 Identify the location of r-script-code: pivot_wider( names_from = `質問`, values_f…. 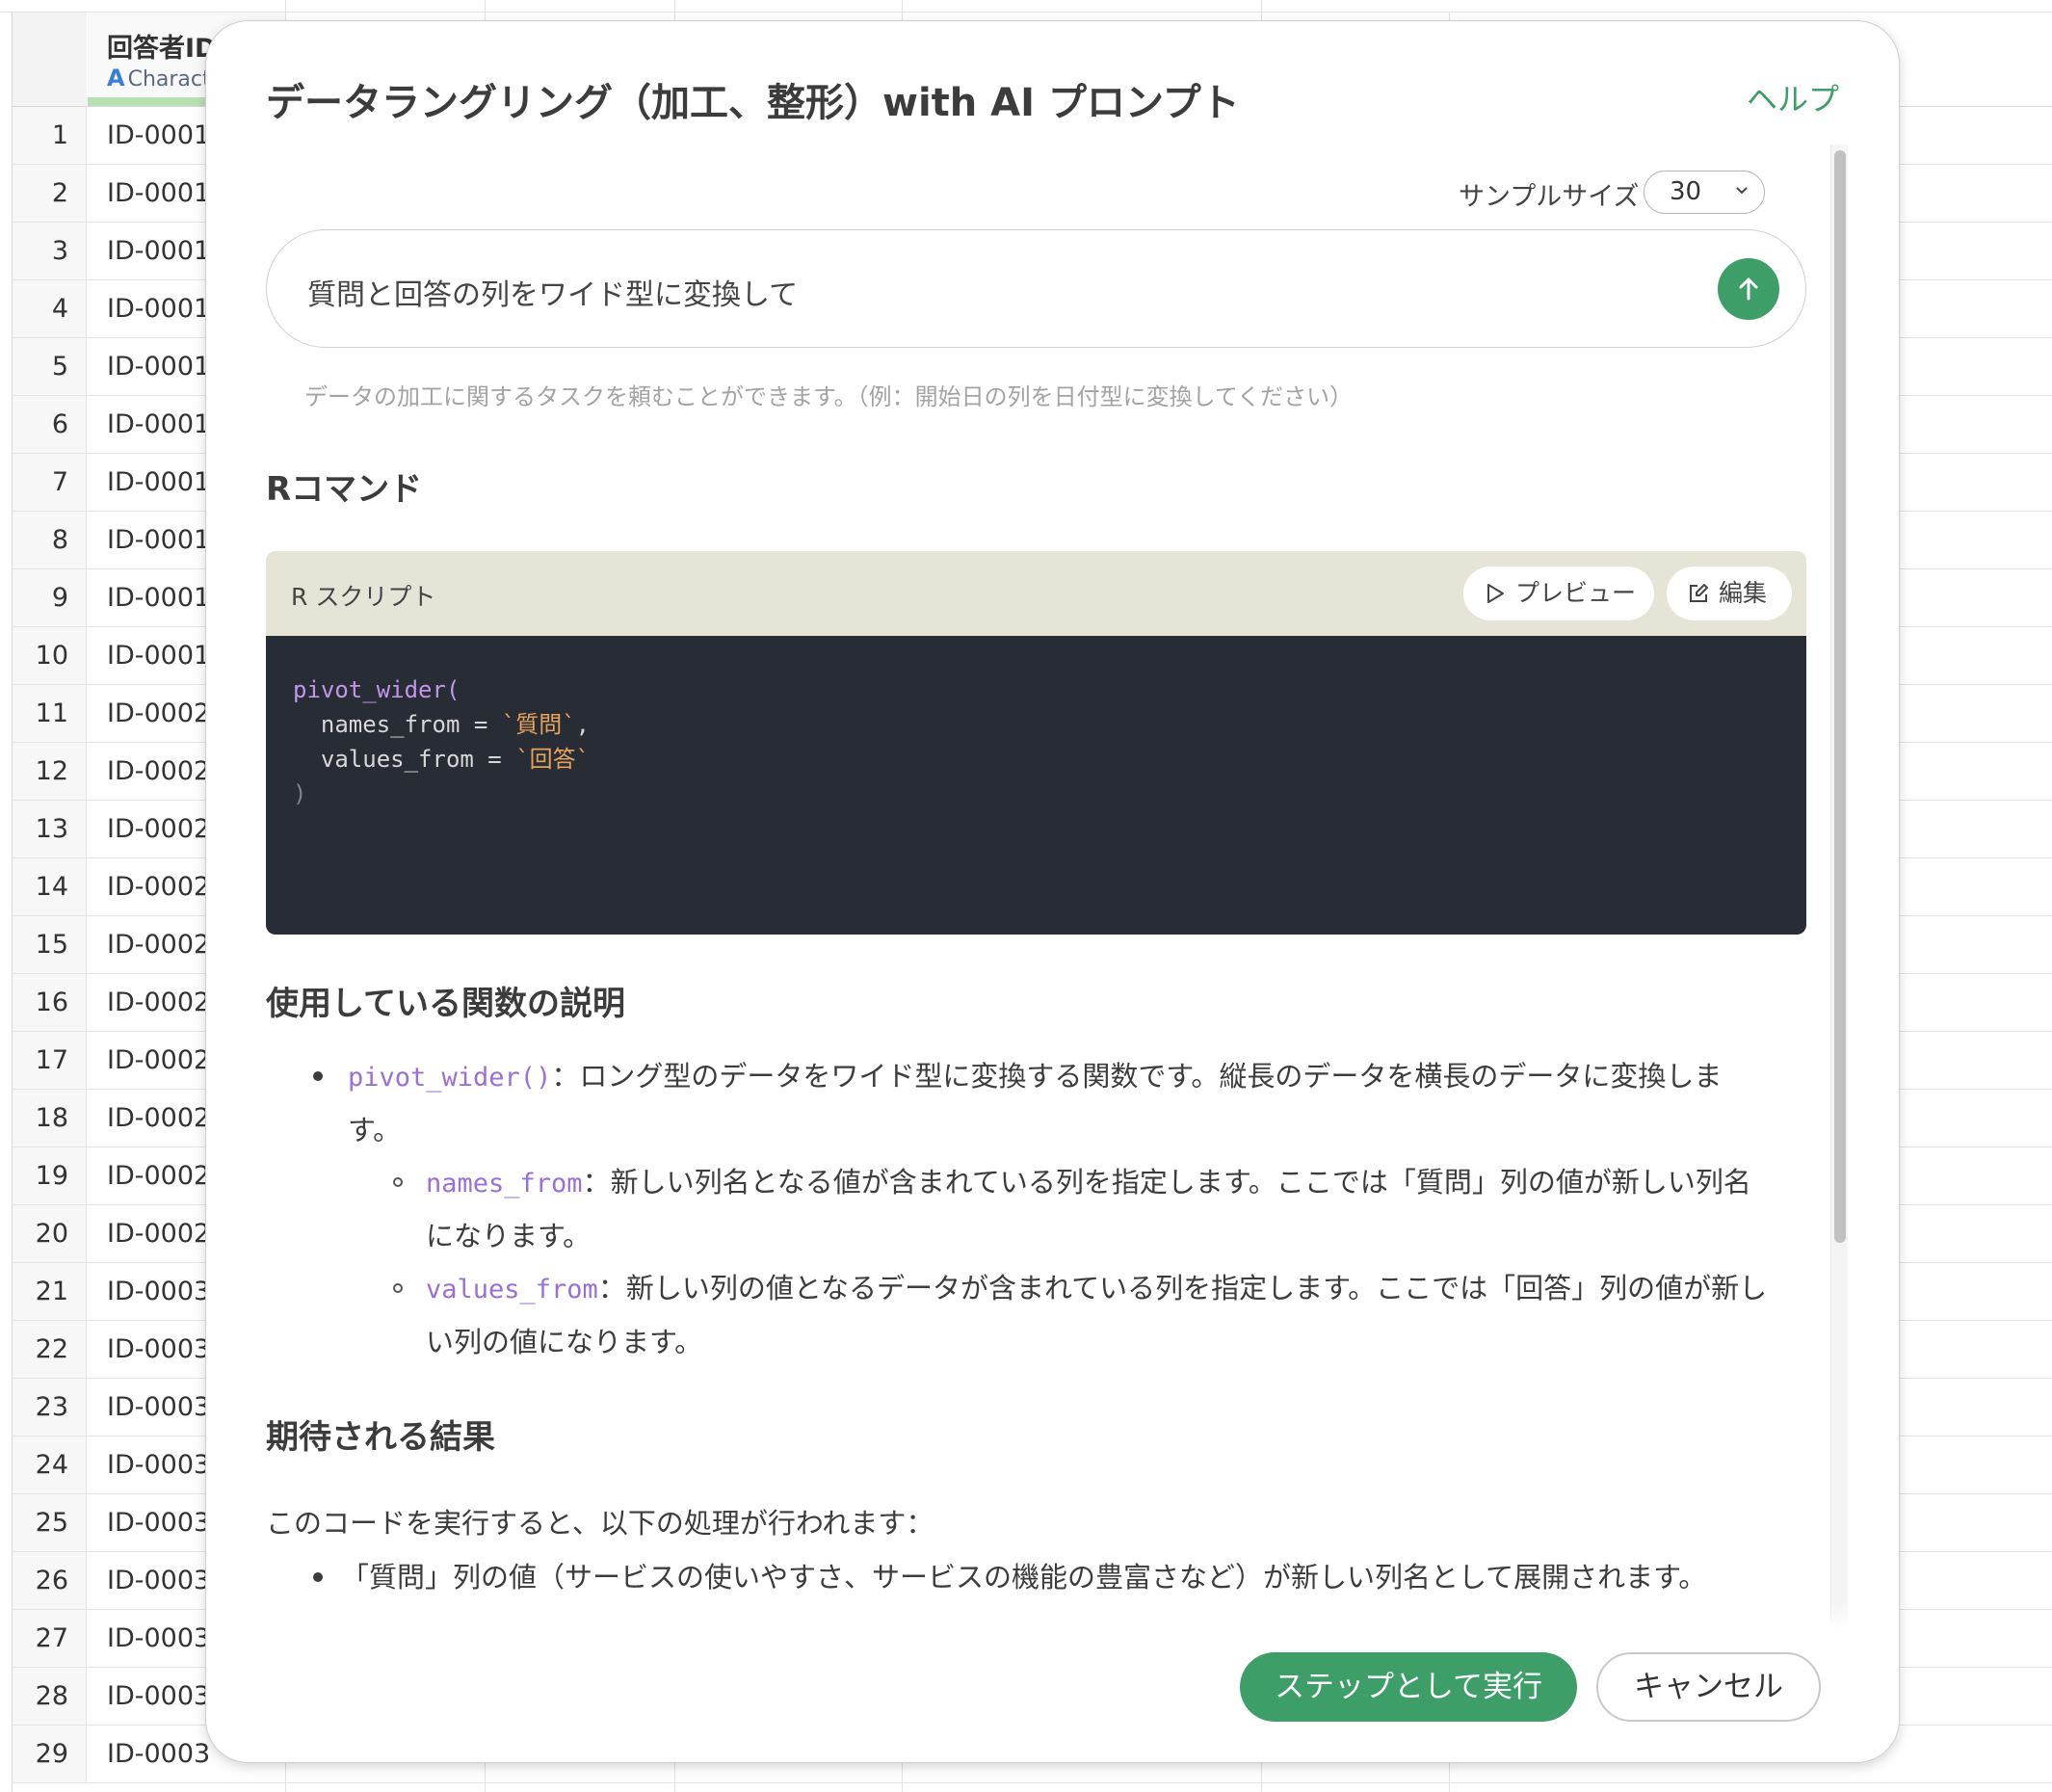
(1036, 786).